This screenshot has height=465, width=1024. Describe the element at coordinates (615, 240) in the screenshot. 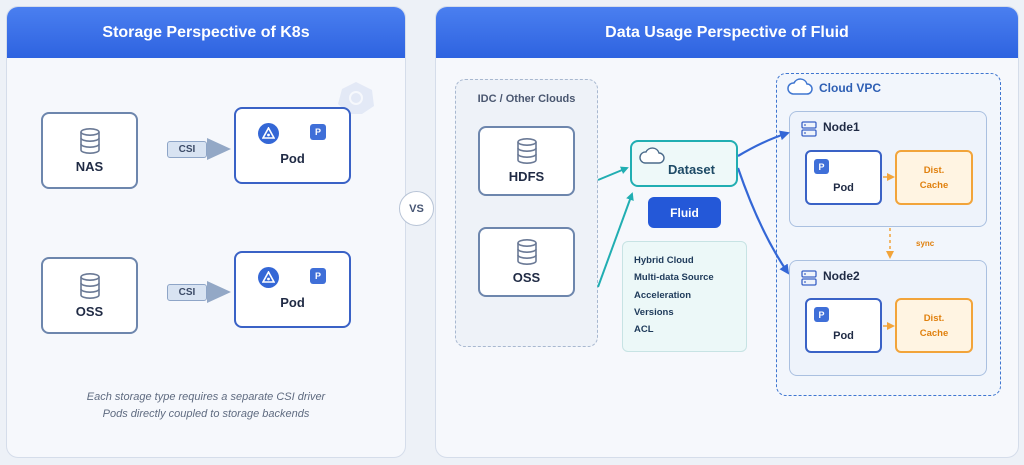

I see `oss-to-dataset-arrow` at that location.